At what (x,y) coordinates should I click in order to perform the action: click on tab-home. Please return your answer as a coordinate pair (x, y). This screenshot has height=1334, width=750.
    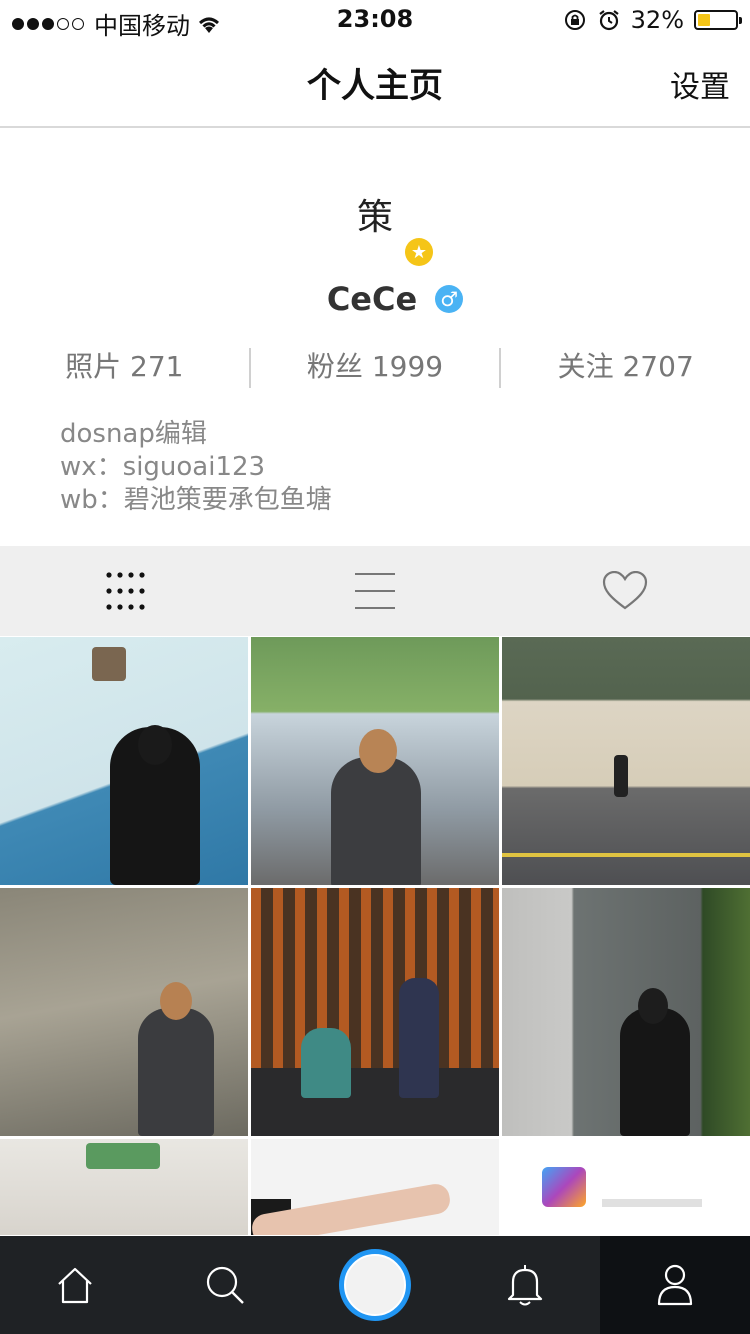
    Looking at the image, I should click on (75, 1285).